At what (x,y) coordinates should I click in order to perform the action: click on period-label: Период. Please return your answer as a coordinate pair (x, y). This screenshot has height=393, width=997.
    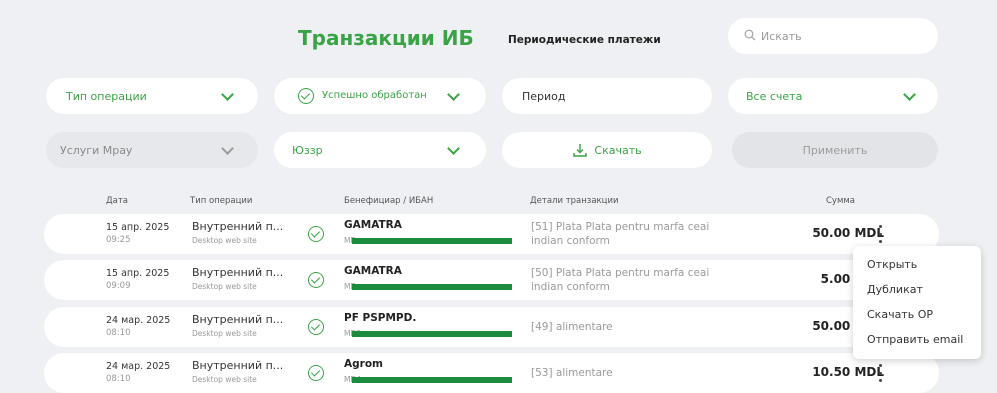
    Looking at the image, I should click on (544, 96).